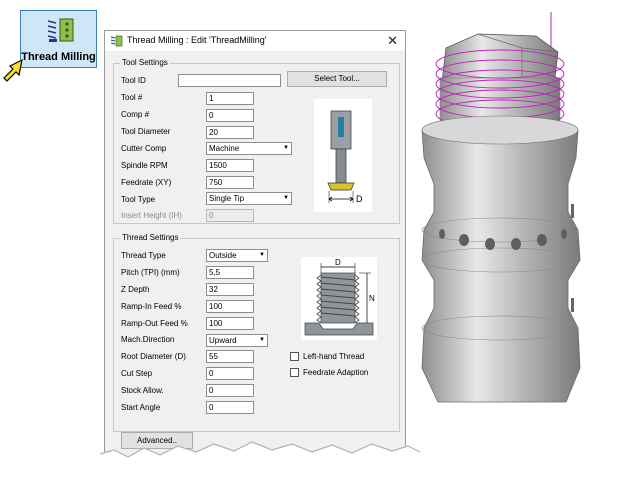 Image resolution: width=618 pixels, height=478 pixels. What do you see at coordinates (150, 237) in the screenshot?
I see `thread-settings-title: Thread Settings` at bounding box center [150, 237].